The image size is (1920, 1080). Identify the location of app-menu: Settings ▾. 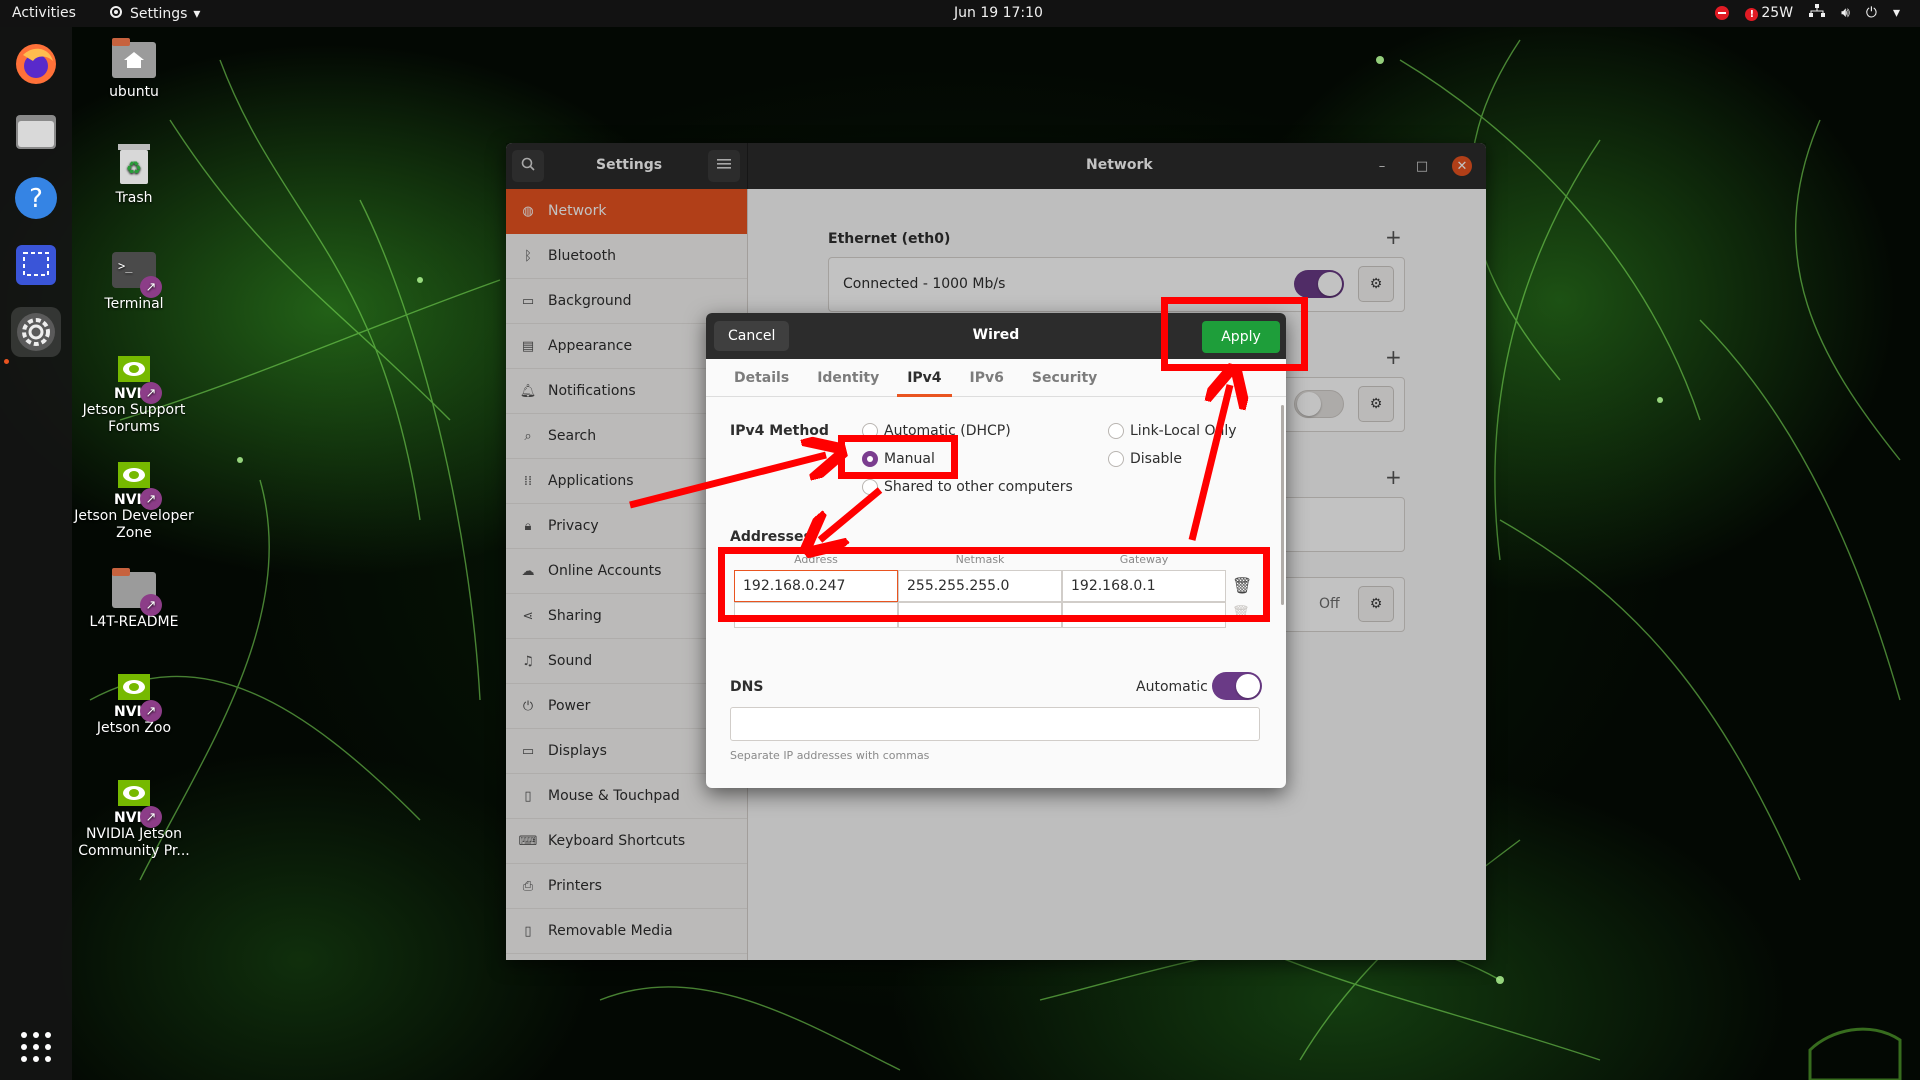
(154, 14).